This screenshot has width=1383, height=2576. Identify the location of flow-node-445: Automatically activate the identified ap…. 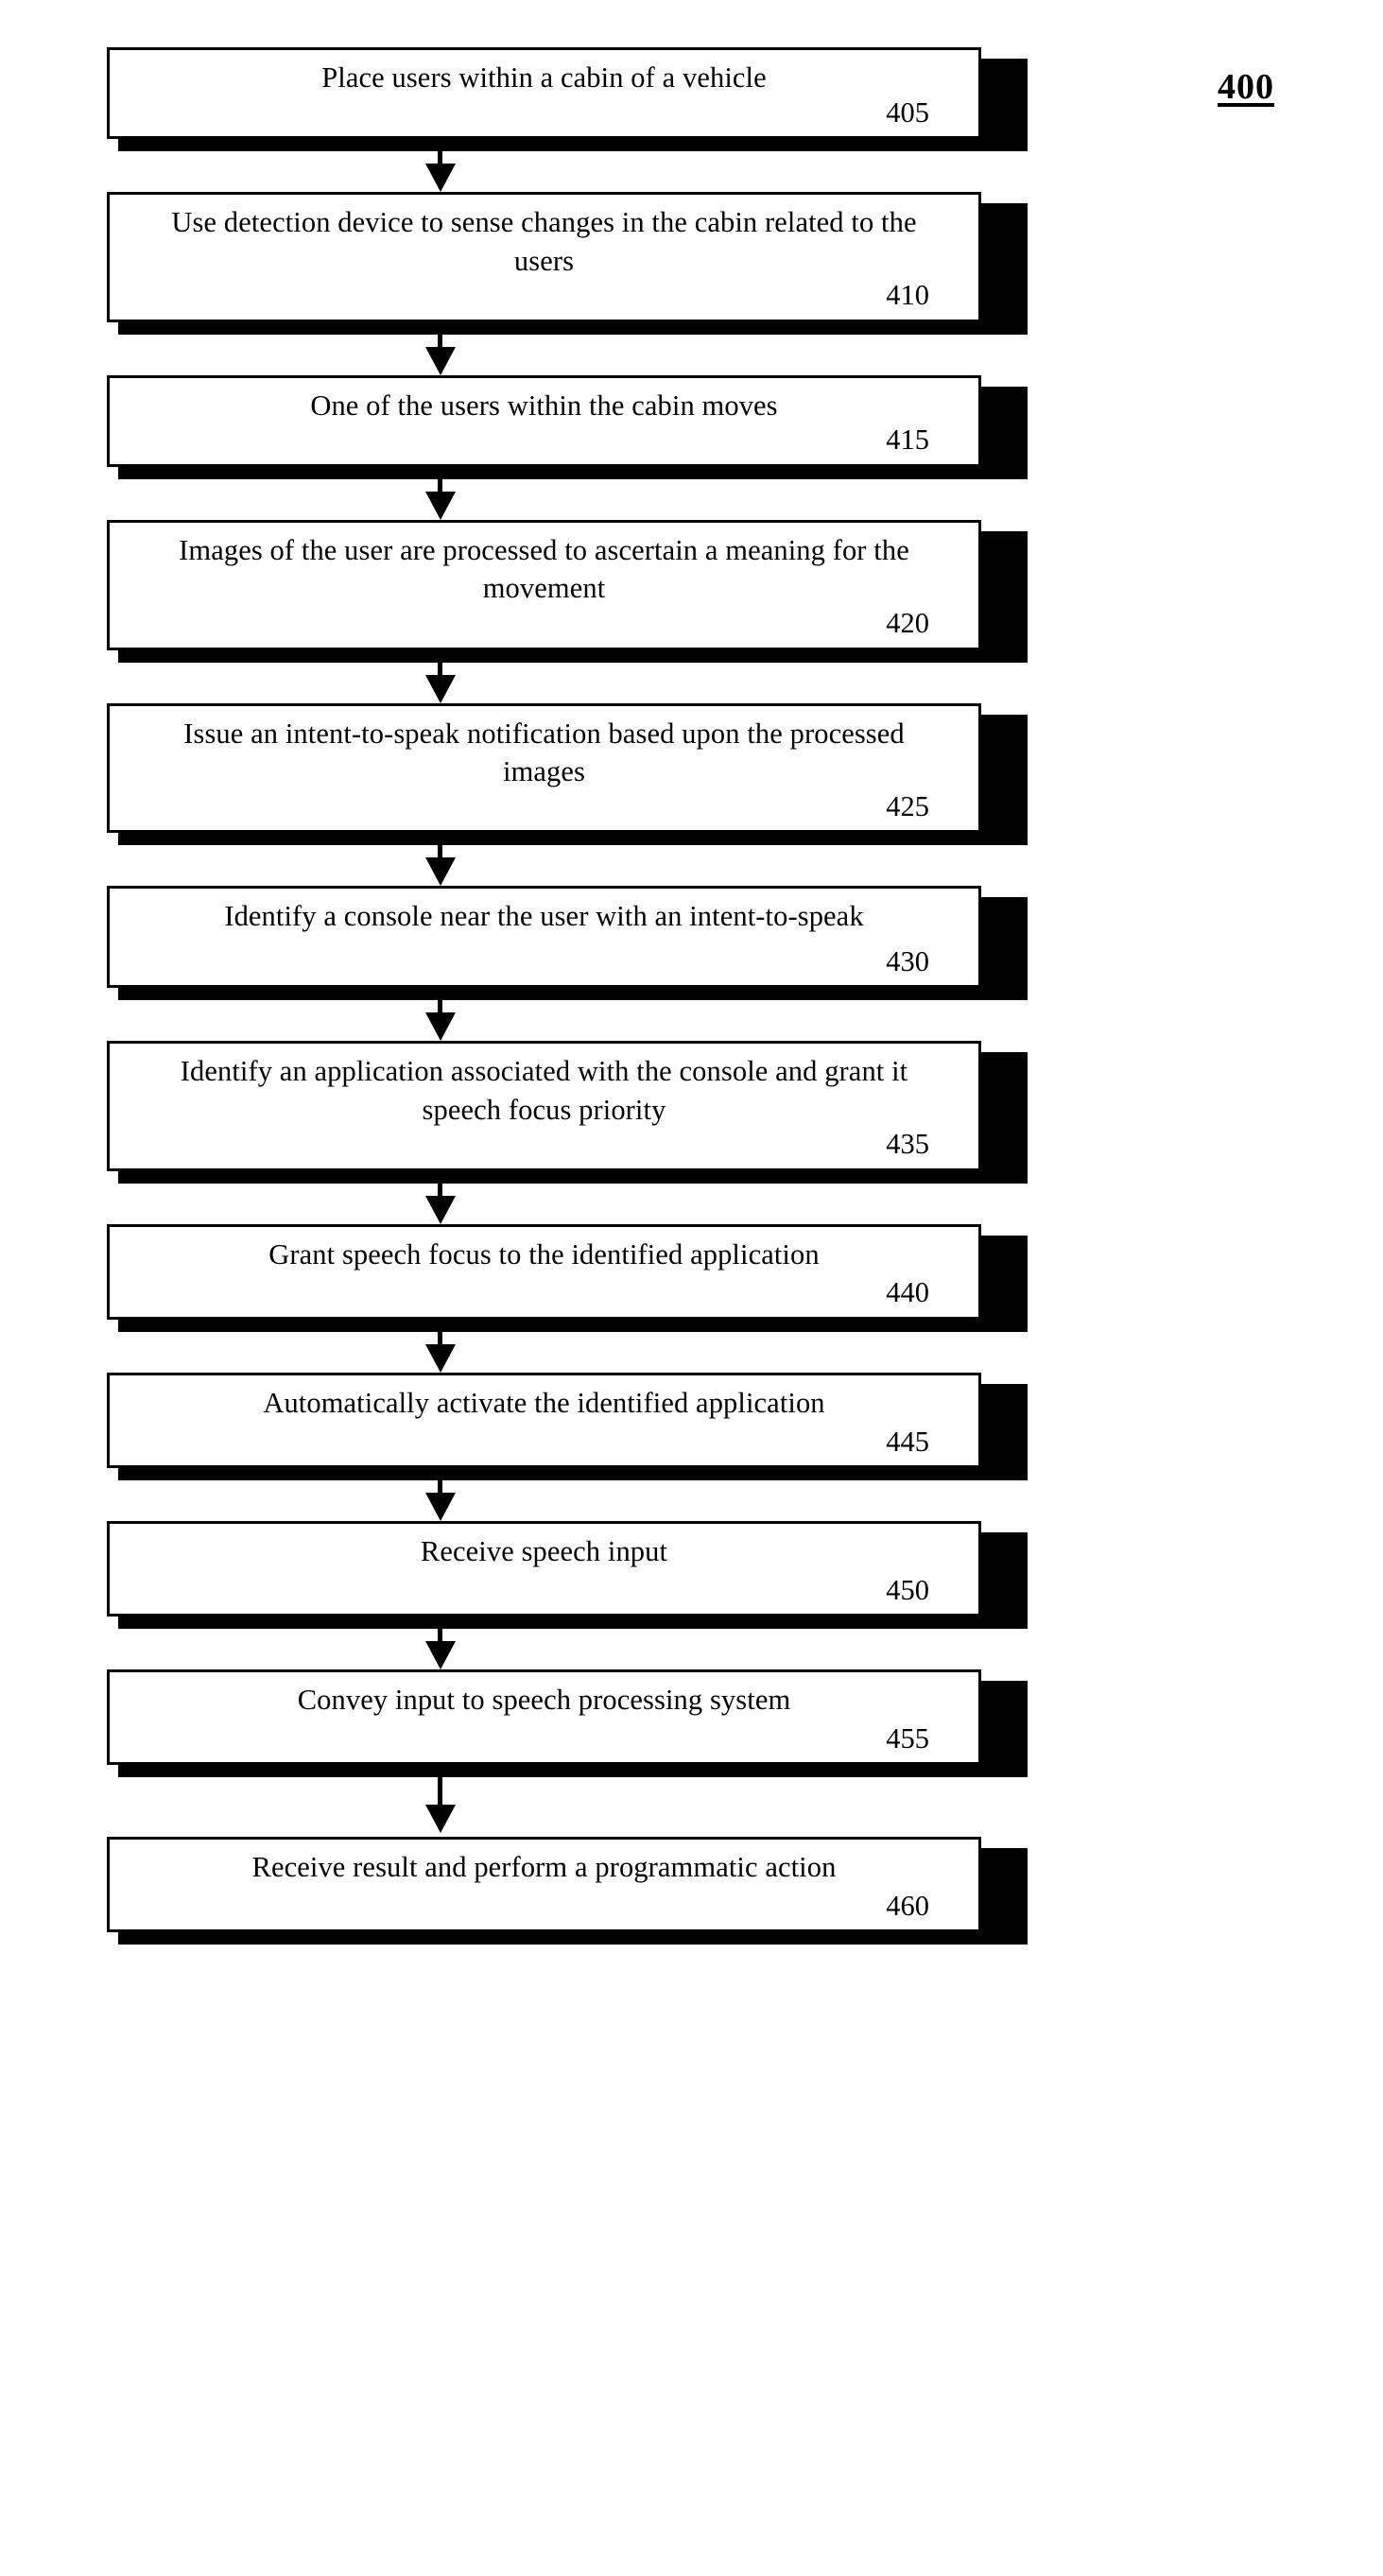
(567, 1427).